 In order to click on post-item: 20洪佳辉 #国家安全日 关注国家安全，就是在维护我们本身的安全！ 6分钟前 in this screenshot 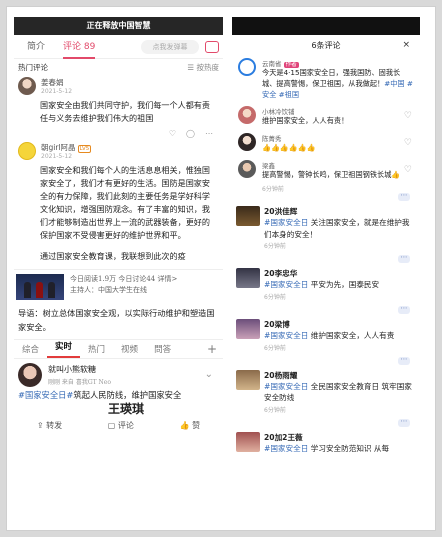, I will do `click(326, 228)`.